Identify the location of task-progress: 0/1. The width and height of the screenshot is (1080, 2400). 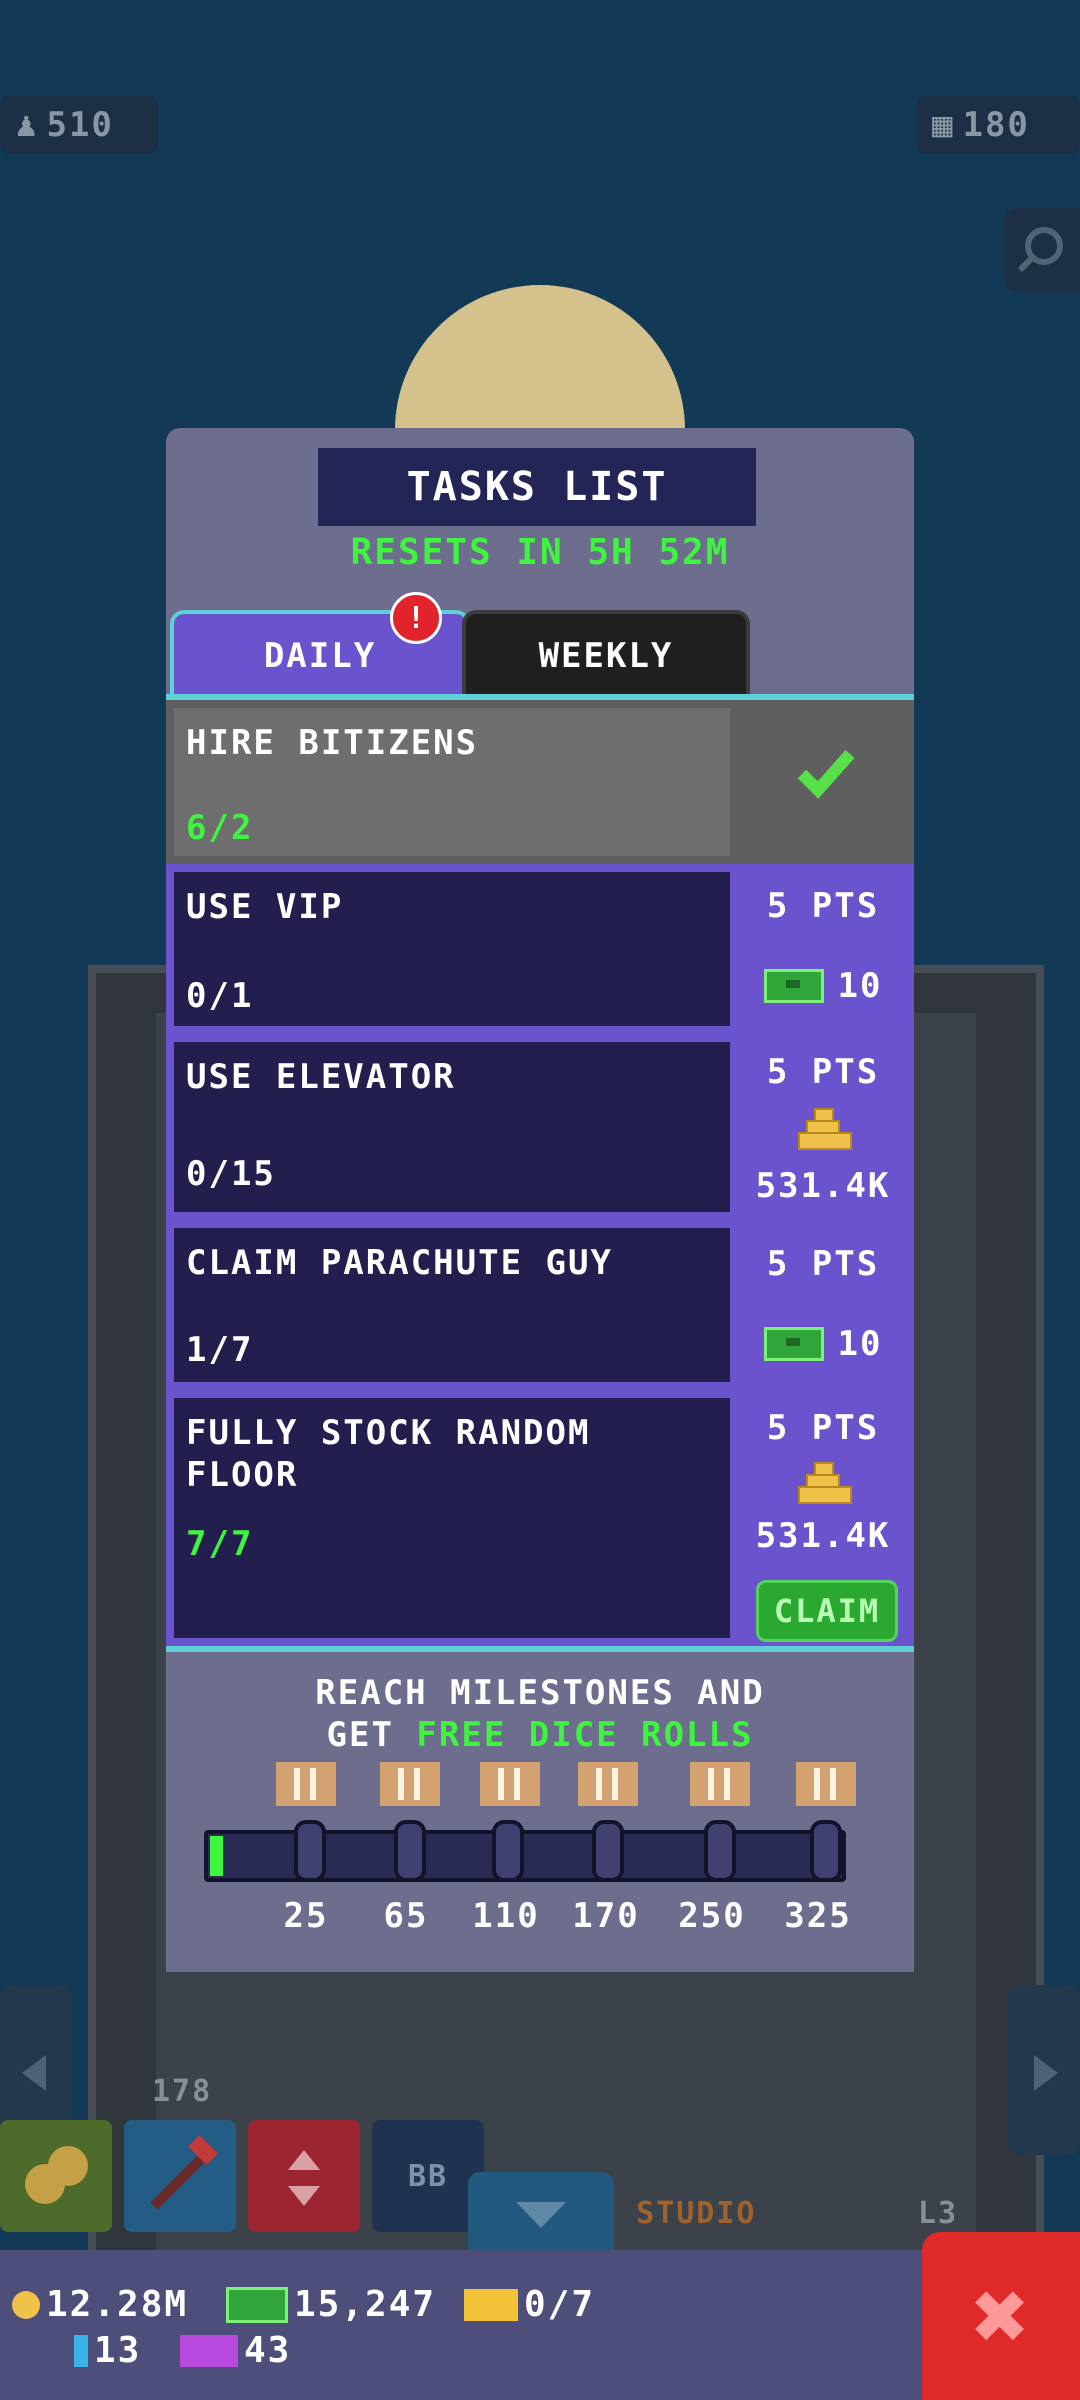
(220, 996).